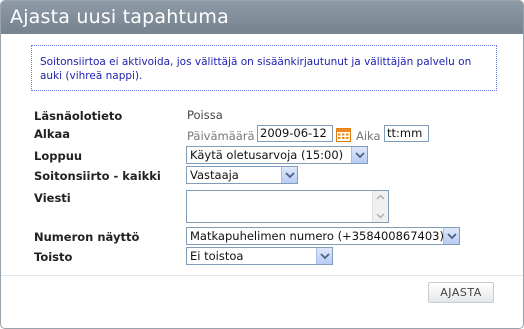 This screenshot has height=329, width=524. I want to click on end-label: Loppuu, so click(58, 156).